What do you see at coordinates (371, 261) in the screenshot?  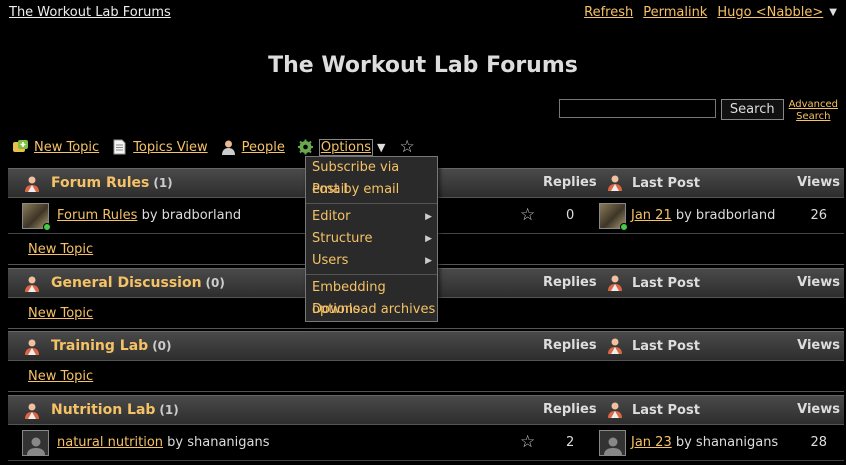 I see `menu-item-users: Users ▶` at bounding box center [371, 261].